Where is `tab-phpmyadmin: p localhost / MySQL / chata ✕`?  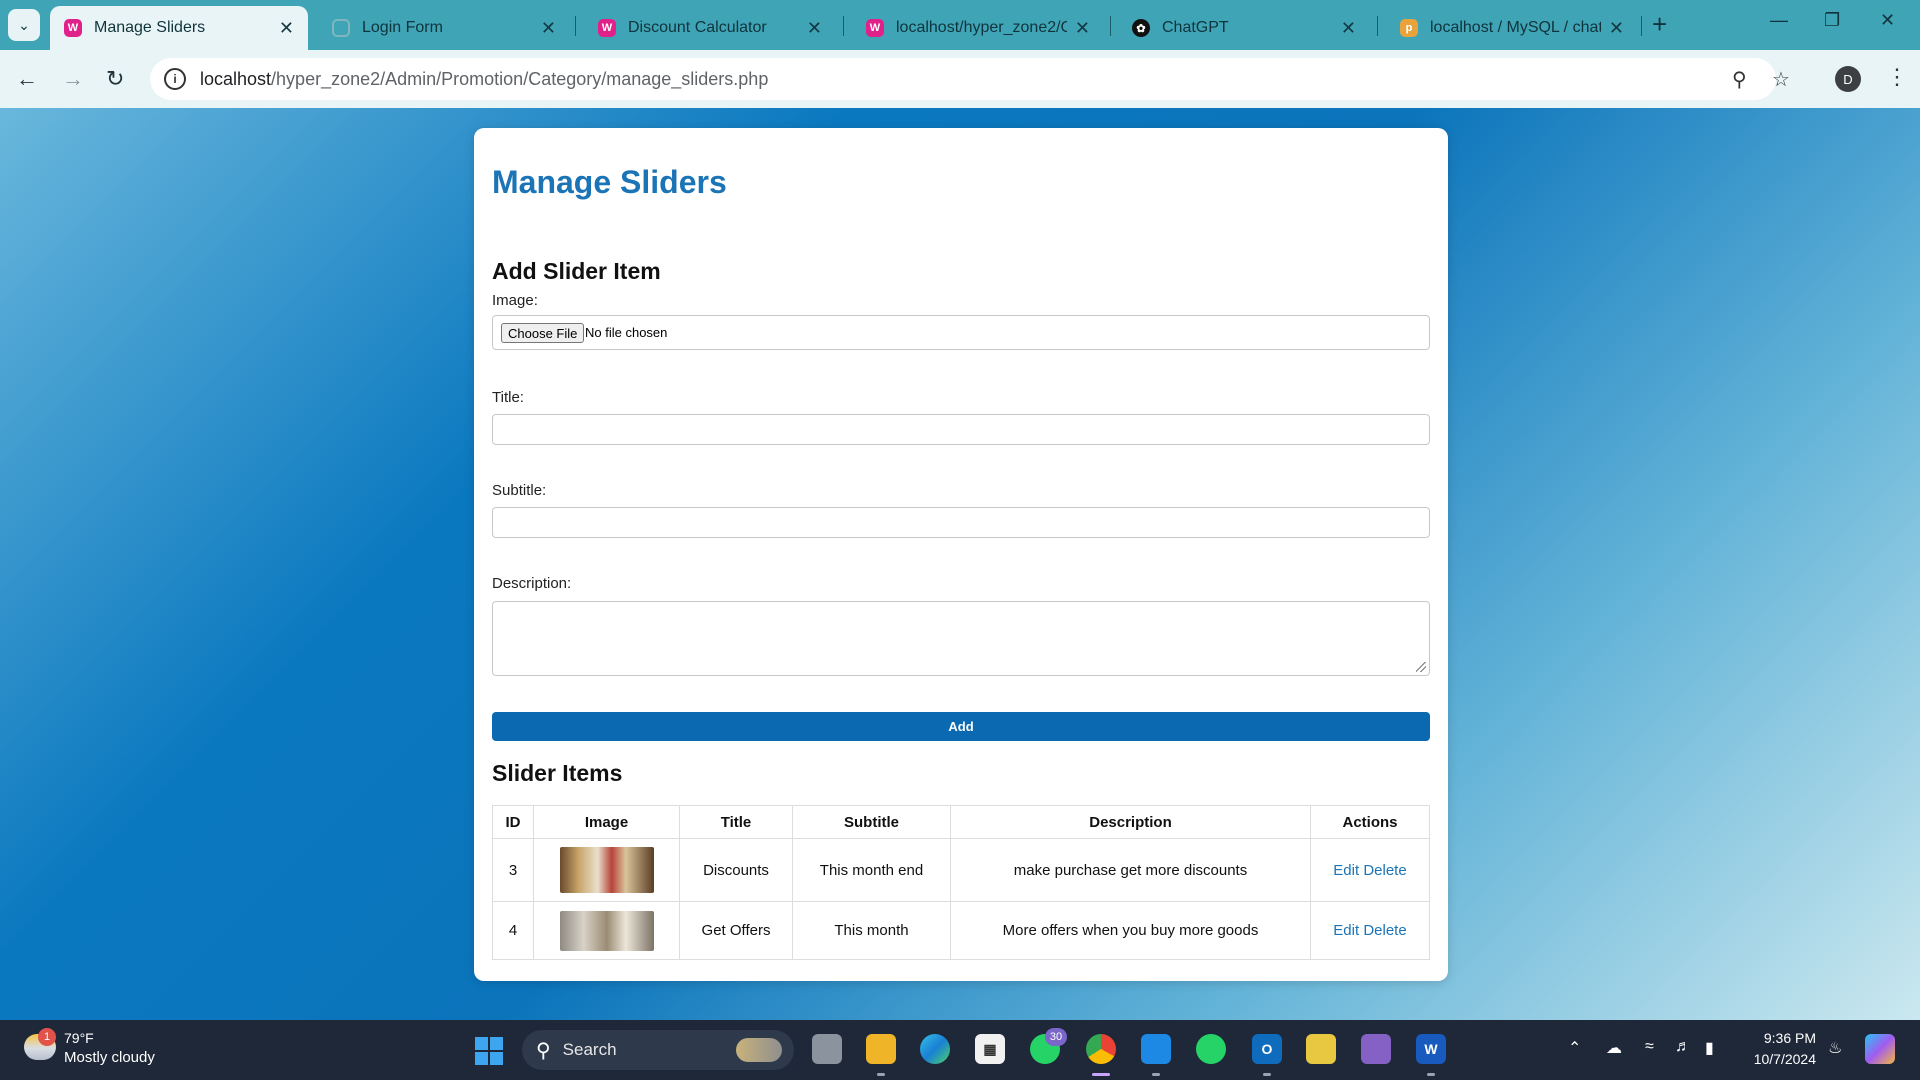 tab-phpmyadmin: p localhost / MySQL / chata ✕ is located at coordinates (1512, 28).